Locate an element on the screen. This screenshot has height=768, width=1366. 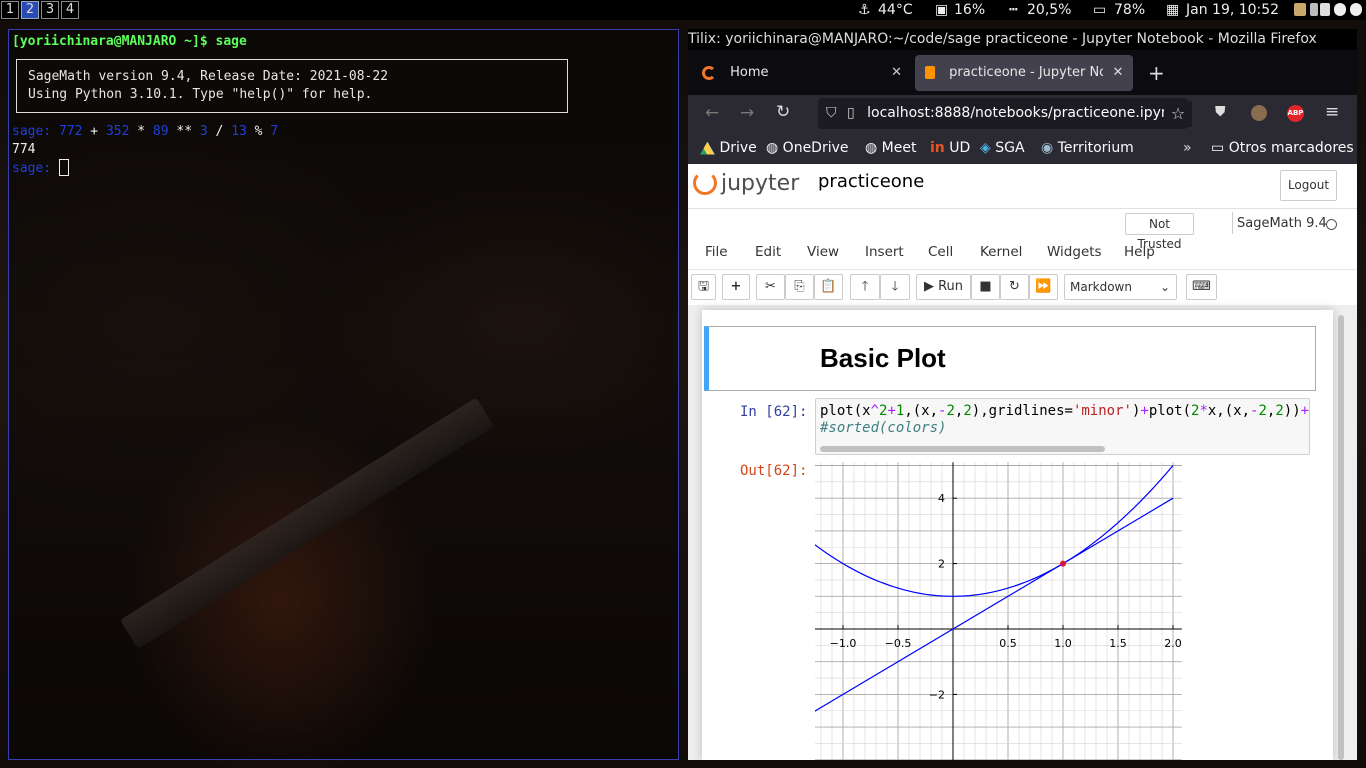
jupyter-header: jupyter practiceone Logout is located at coordinates (1022, 186).